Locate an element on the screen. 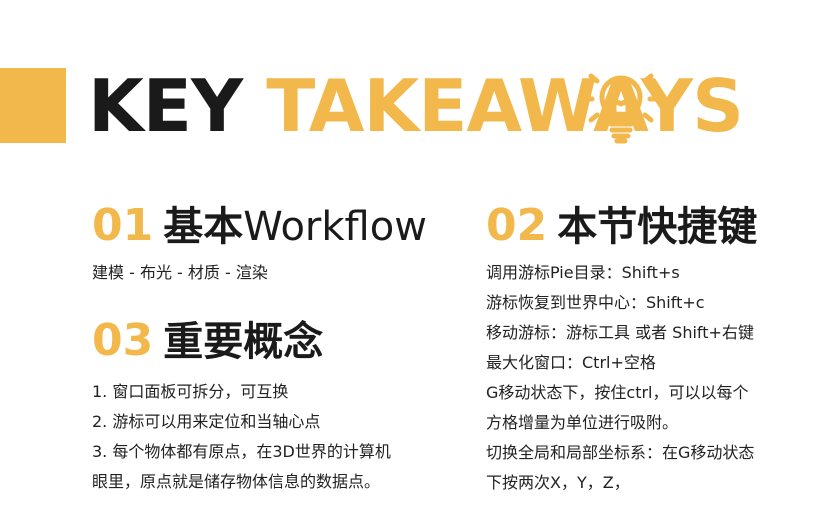  title-key: KEY is located at coordinates (165, 106).